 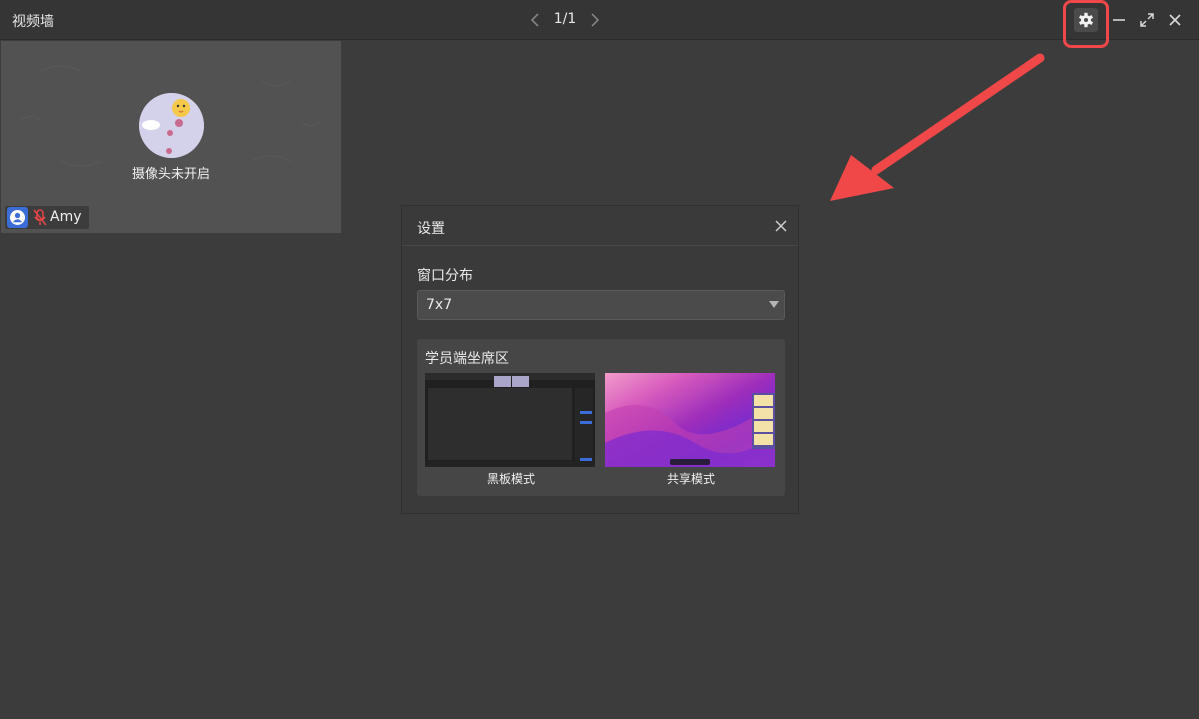 I want to click on participant-name-tag: Amy, so click(x=47, y=217).